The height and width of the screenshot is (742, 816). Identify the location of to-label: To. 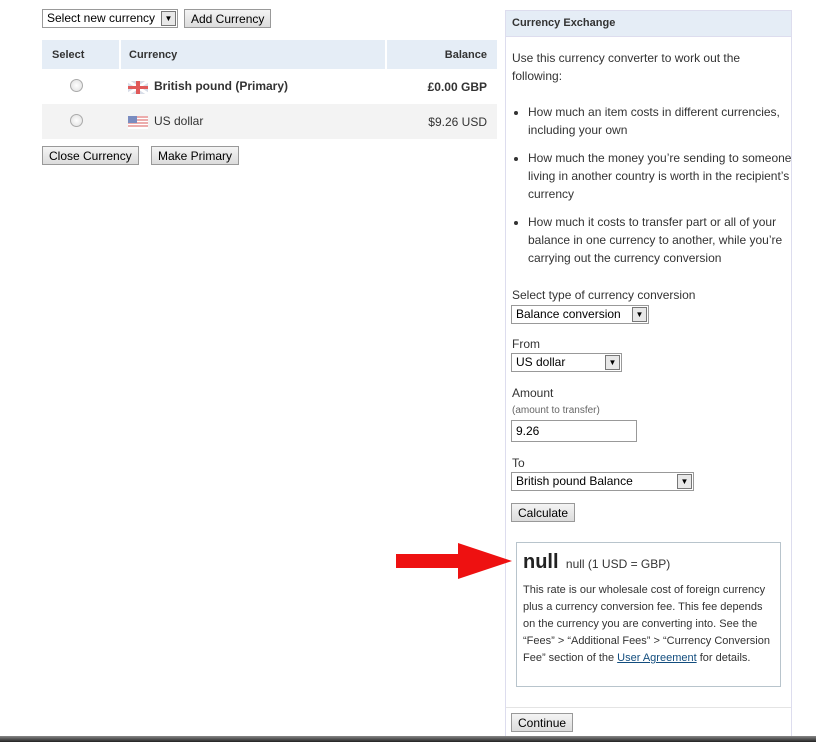
(518, 463).